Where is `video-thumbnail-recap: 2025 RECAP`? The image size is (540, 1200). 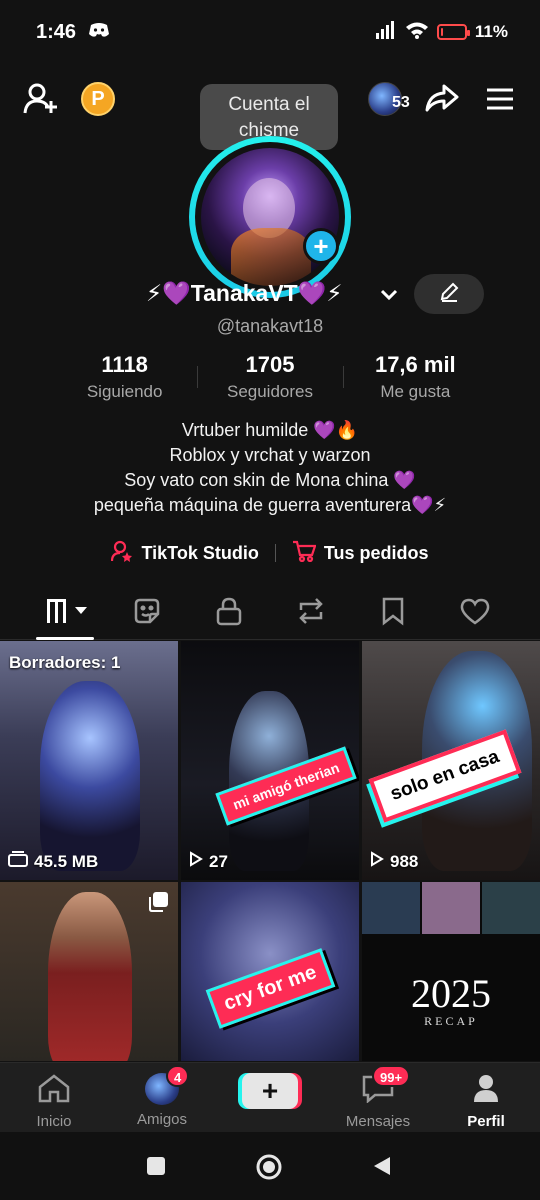 video-thumbnail-recap: 2025 RECAP is located at coordinates (451, 971).